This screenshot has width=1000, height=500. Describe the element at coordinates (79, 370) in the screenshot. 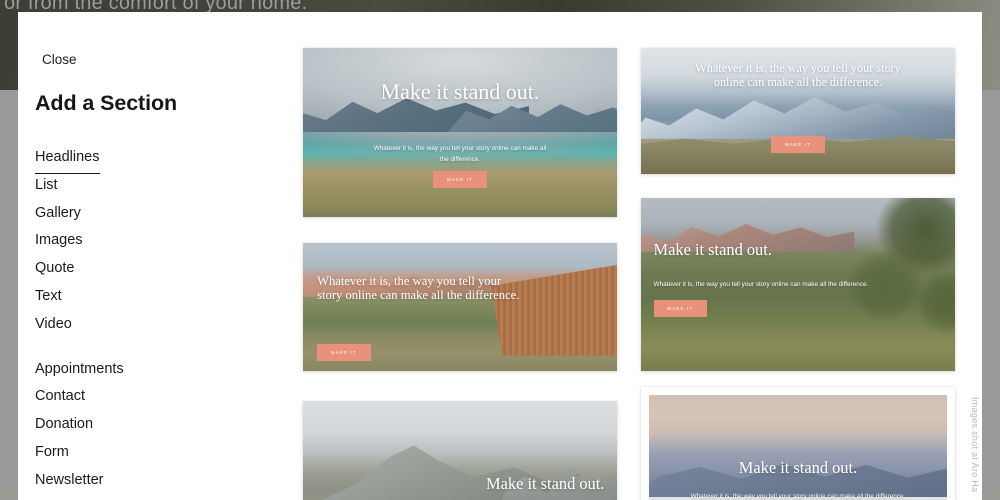

I see `sidebar-item-appointments: Appointments` at that location.